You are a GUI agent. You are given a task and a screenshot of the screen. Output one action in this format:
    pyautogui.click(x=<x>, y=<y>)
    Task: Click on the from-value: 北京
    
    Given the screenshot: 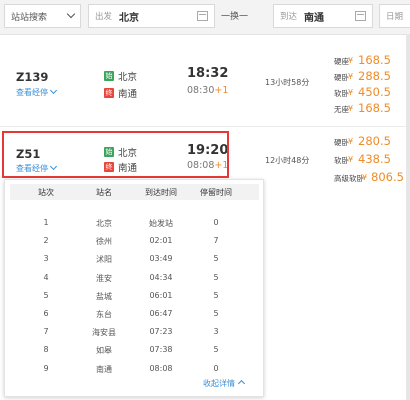 What is the action you would take?
    pyautogui.click(x=129, y=18)
    